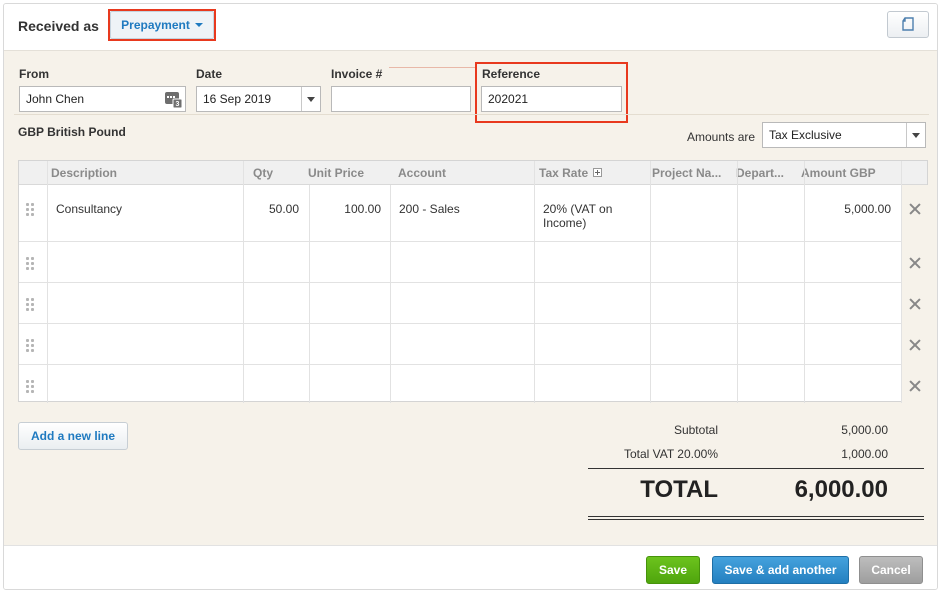  What do you see at coordinates (346, 209) in the screenshot?
I see `cell-unit-price: 100.00` at bounding box center [346, 209].